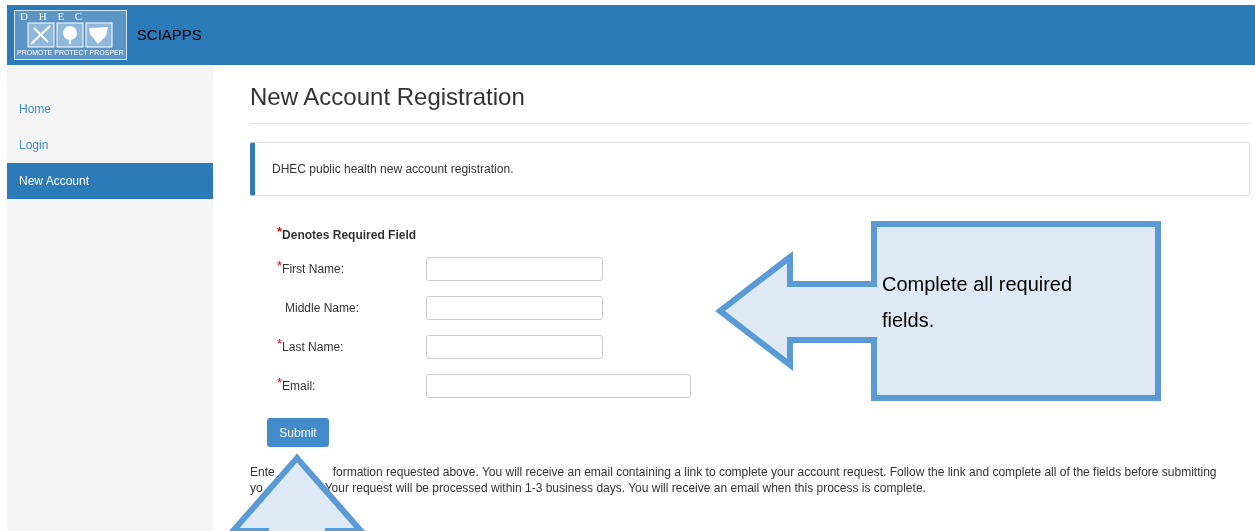 The height and width of the screenshot is (531, 1255). What do you see at coordinates (558, 386) in the screenshot?
I see `email-field` at bounding box center [558, 386].